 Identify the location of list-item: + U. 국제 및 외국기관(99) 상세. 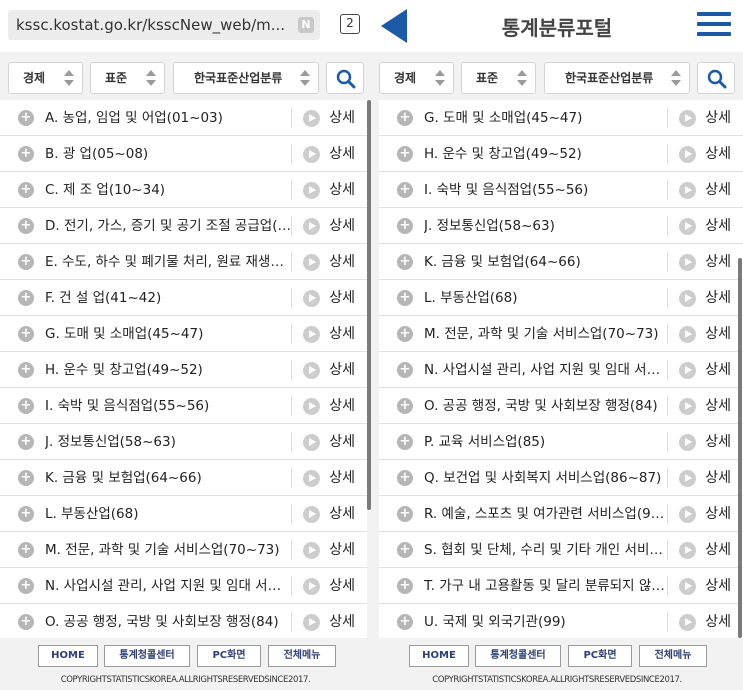
(561, 622).